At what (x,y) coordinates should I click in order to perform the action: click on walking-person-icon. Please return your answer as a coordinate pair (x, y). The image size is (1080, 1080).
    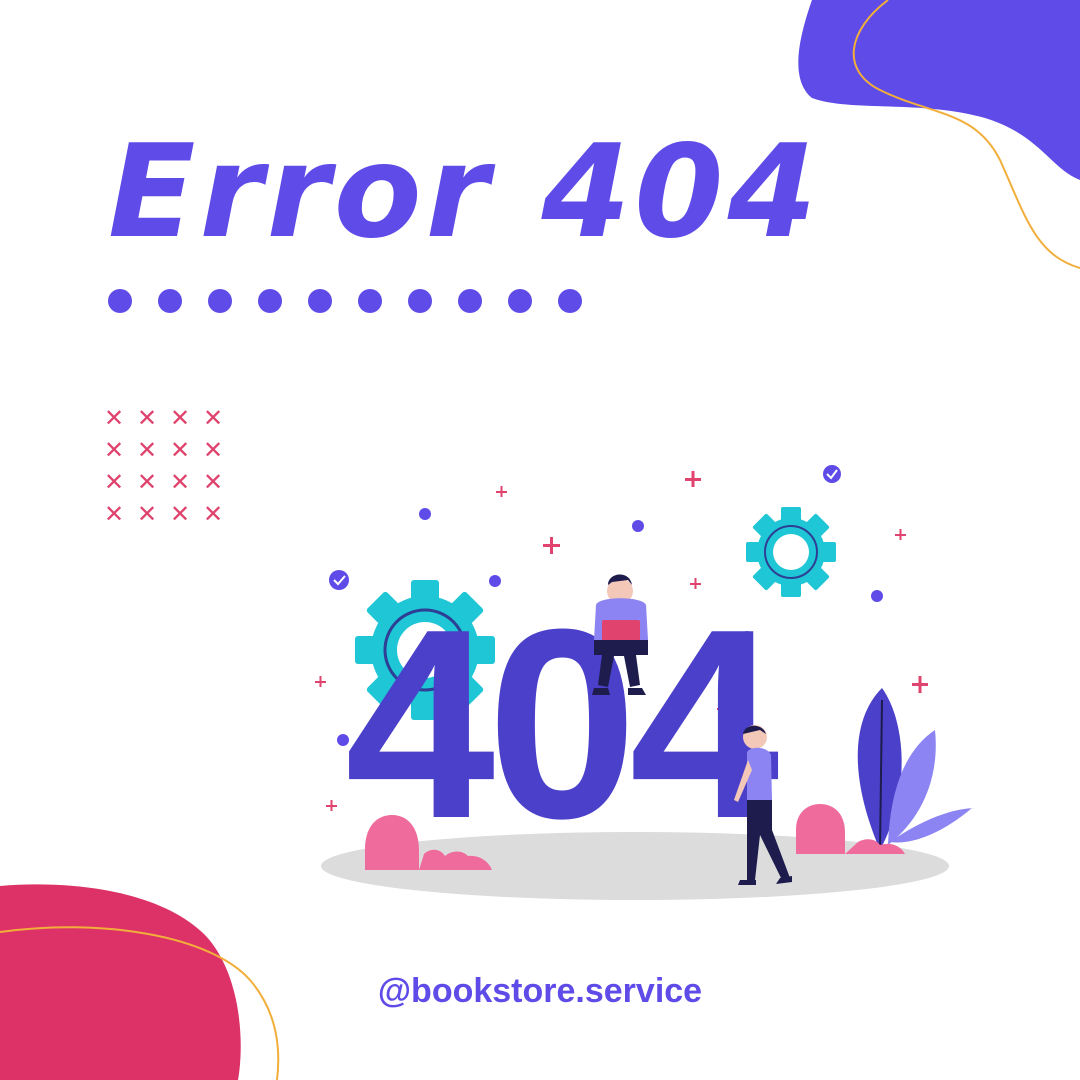
    Looking at the image, I should click on (763, 805).